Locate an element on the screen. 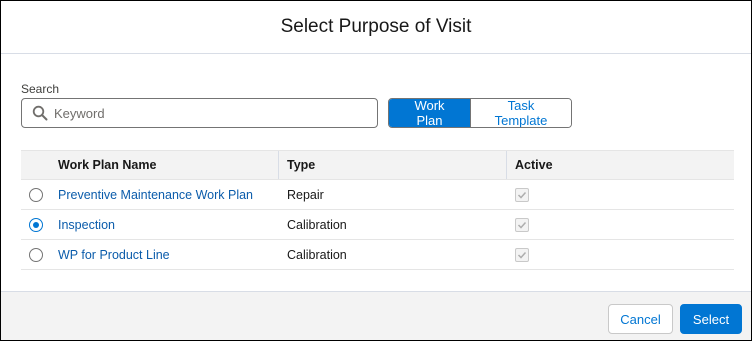 The height and width of the screenshot is (341, 752). select-button: Select is located at coordinates (711, 319).